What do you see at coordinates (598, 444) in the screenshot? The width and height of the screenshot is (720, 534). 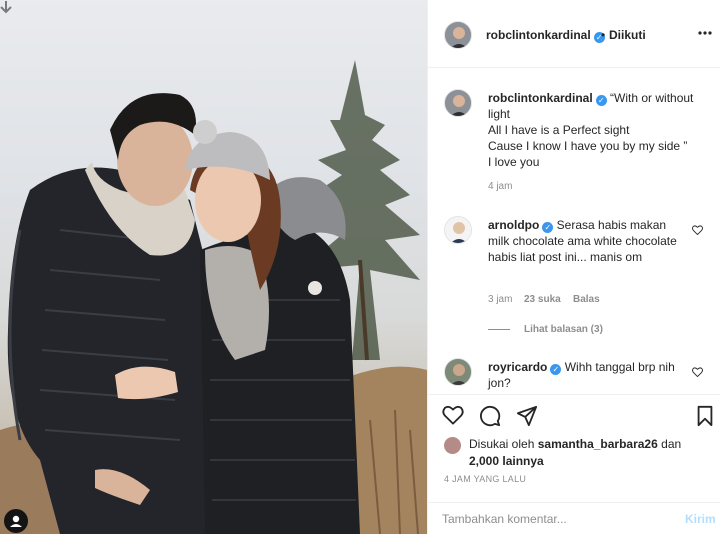 I see `liker-username: samantha_barbara26` at bounding box center [598, 444].